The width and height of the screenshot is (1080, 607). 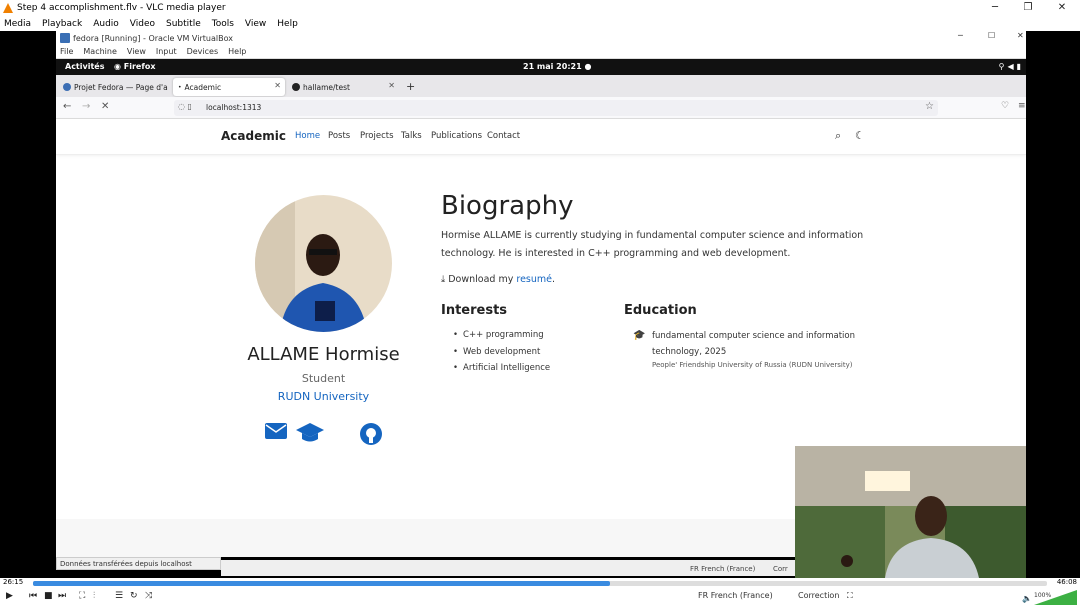 I want to click on download-prefix: Download my, so click(x=482, y=279).